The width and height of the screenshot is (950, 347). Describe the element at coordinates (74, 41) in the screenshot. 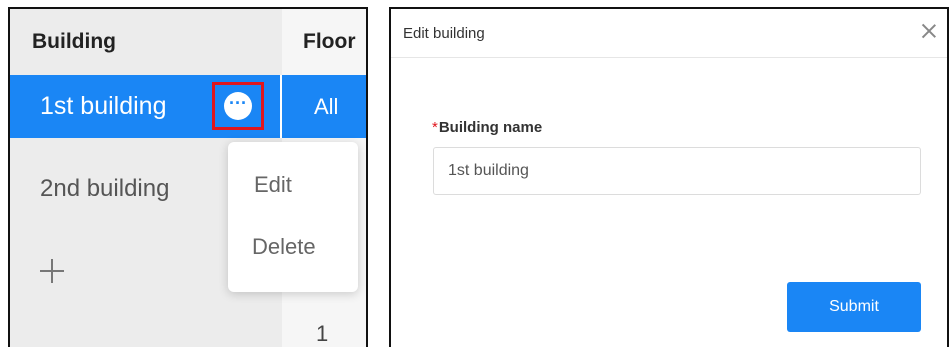

I see `building-column-header: Building` at that location.